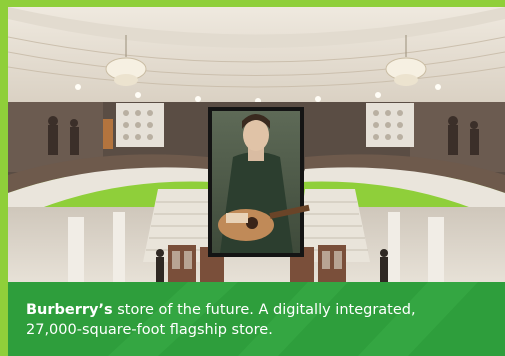  What do you see at coordinates (69, 310) in the screenshot?
I see `caption-brand: Burberry’s` at bounding box center [69, 310].